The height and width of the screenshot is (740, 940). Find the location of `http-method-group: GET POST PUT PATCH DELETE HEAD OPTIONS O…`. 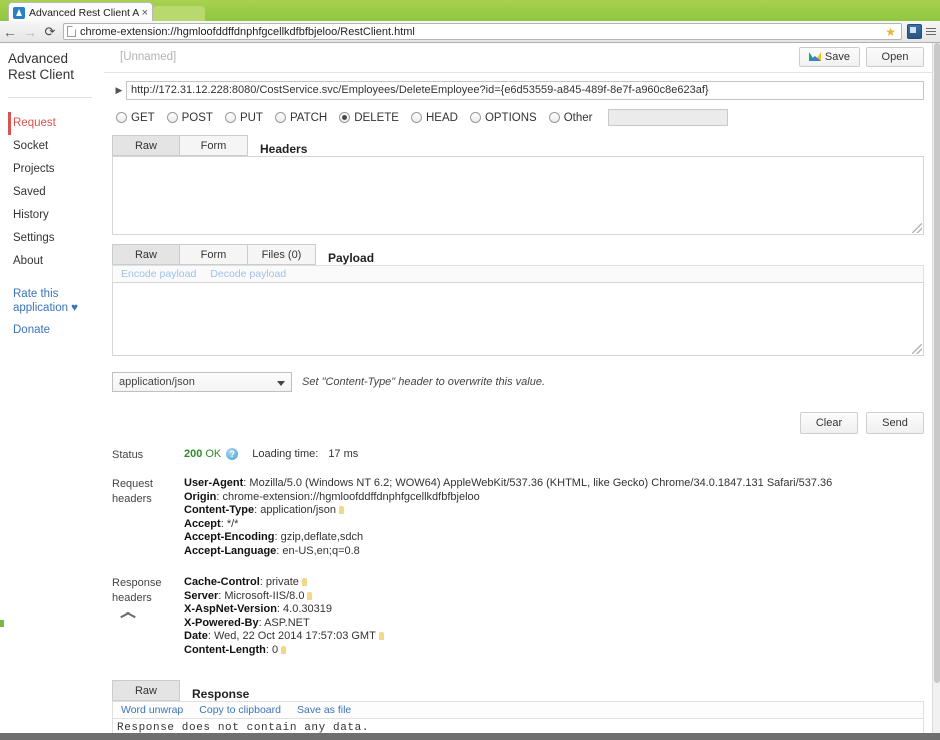

http-method-group: GET POST PUT PATCH DELETE HEAD OPTIONS O… is located at coordinates (524, 117).